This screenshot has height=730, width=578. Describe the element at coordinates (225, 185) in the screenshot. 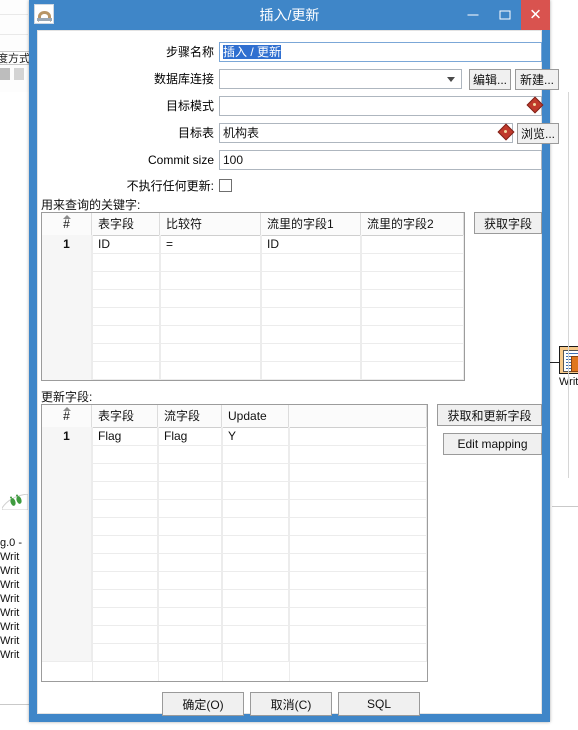

I see `no-update-checkbox` at that location.